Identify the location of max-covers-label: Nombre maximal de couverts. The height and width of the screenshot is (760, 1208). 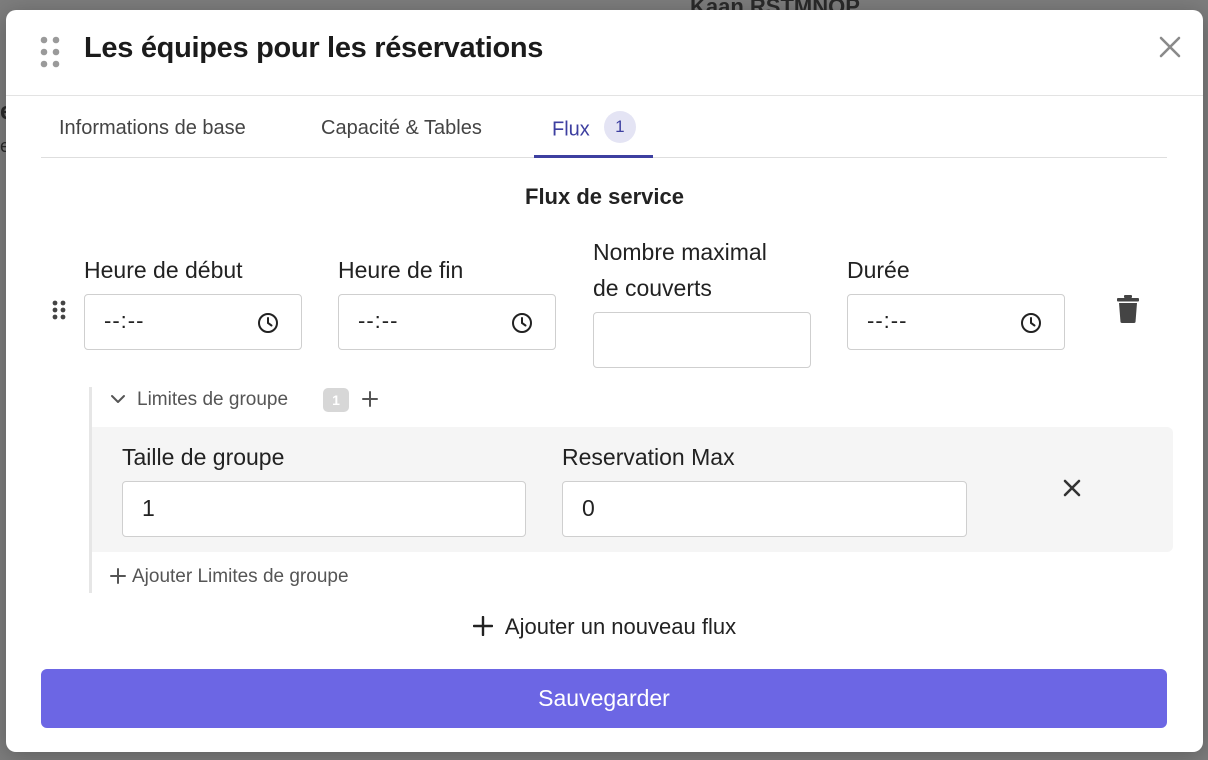
(680, 270).